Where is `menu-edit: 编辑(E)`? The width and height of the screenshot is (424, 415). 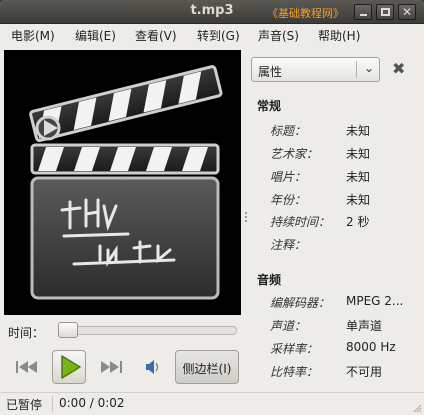 menu-edit: 编辑(E) is located at coordinates (95, 35).